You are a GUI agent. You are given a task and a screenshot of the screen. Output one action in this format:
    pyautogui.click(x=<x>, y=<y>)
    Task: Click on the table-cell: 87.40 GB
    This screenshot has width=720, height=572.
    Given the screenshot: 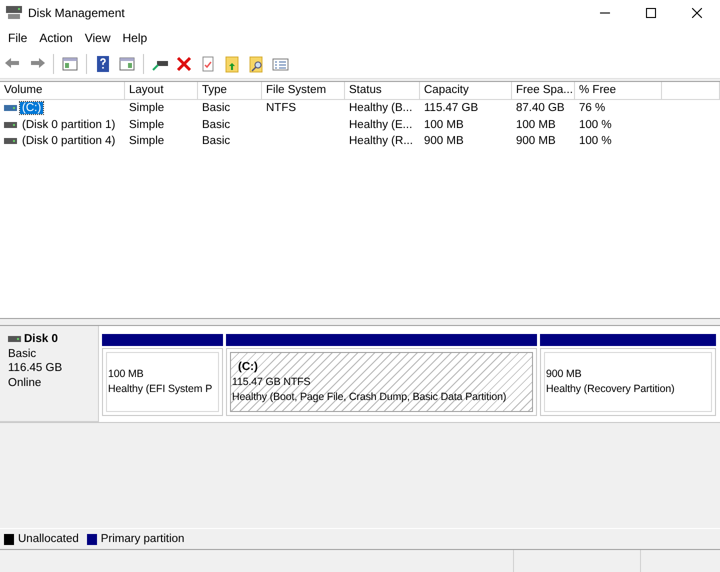 What is the action you would take?
    pyautogui.click(x=540, y=108)
    